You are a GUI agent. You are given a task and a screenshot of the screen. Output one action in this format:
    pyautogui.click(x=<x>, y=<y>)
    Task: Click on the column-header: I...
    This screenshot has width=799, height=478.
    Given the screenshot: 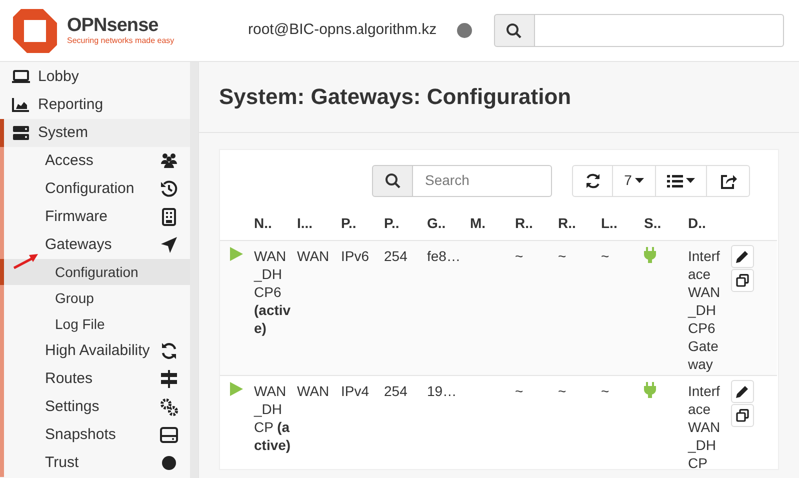 What is the action you would take?
    pyautogui.click(x=305, y=223)
    